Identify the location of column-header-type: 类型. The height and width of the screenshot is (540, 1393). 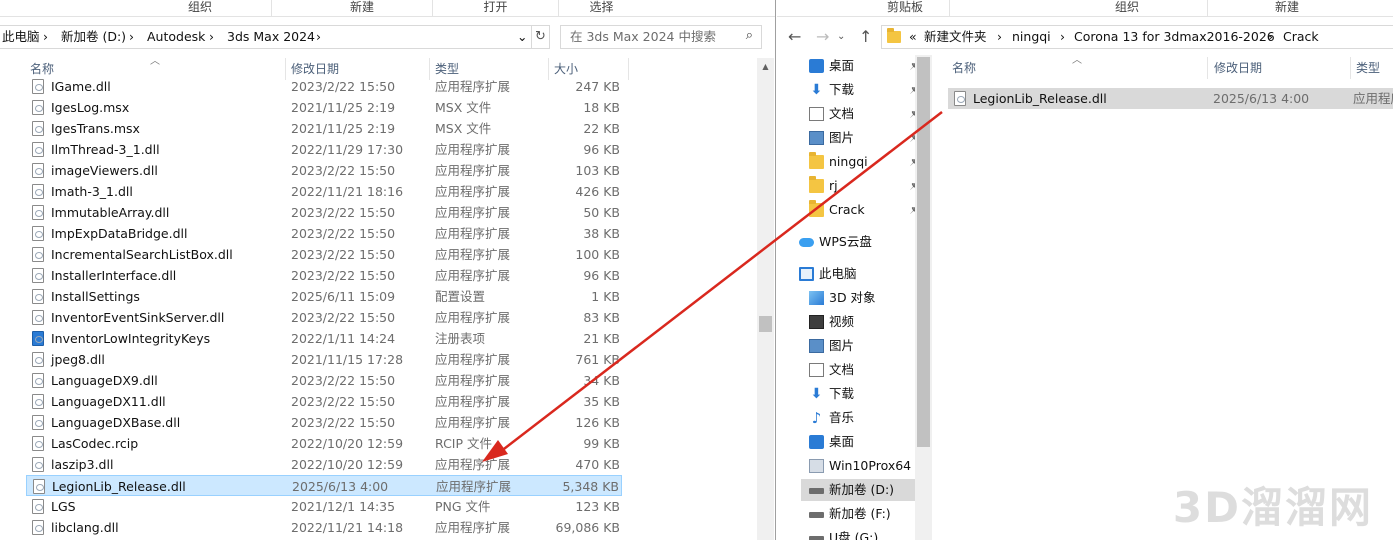
(1368, 68).